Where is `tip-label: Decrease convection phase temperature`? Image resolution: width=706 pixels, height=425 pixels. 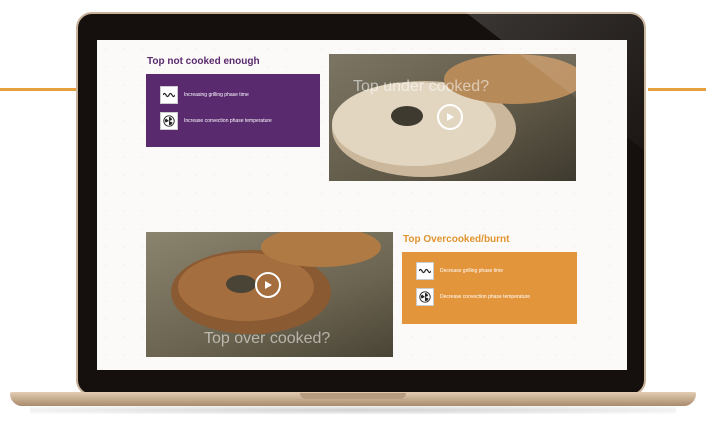
tip-label: Decrease convection phase temperature is located at coordinates (485, 297).